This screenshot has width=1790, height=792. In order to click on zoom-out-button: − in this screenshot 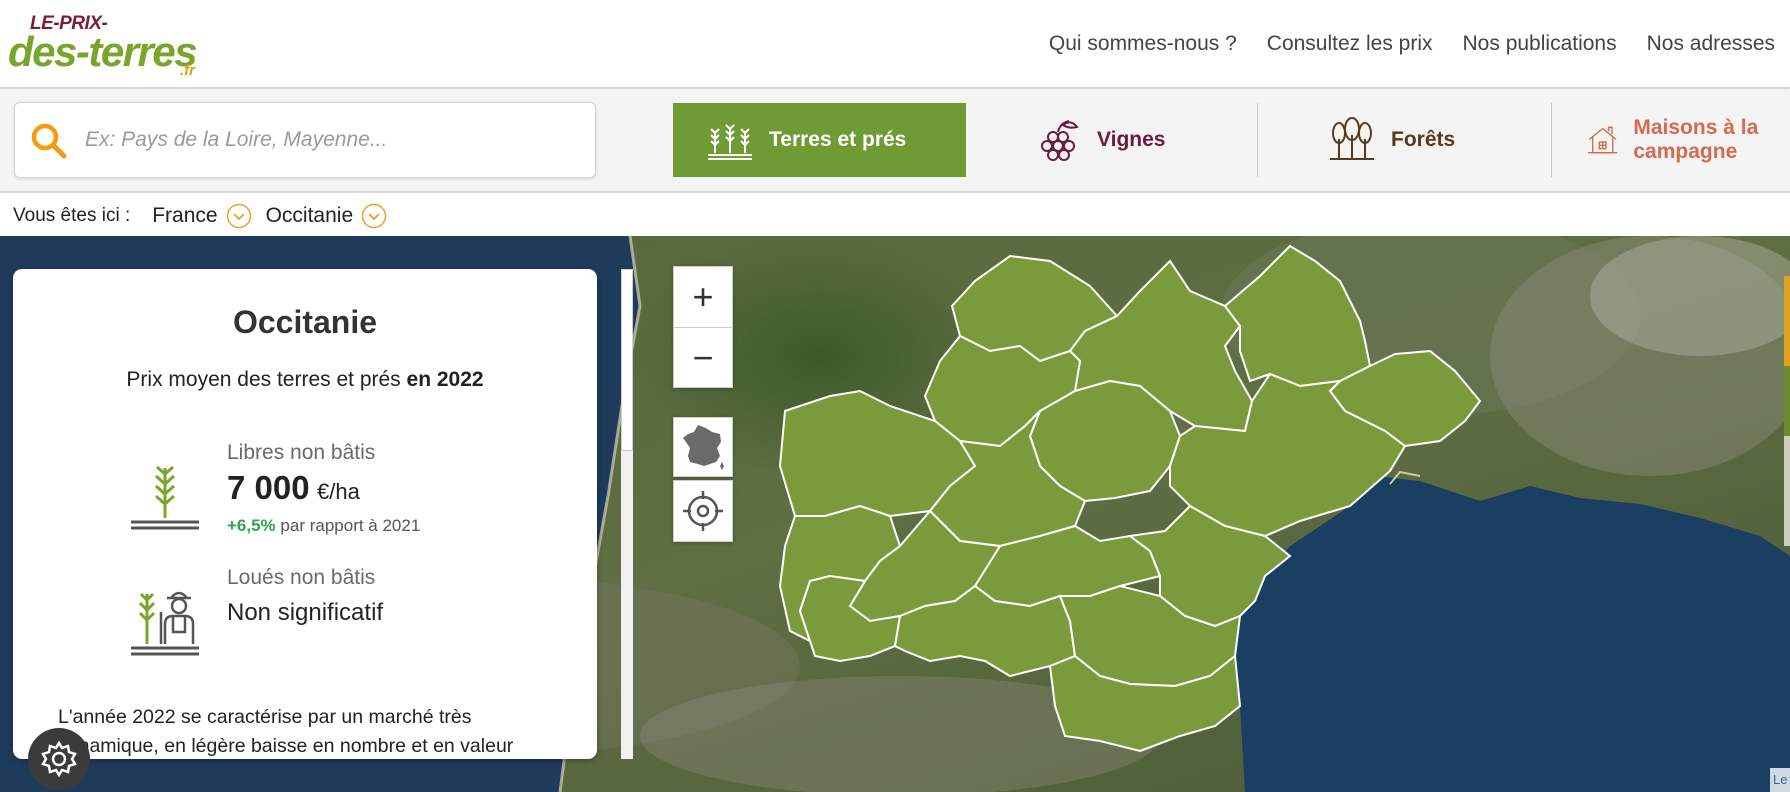, I will do `click(703, 357)`.